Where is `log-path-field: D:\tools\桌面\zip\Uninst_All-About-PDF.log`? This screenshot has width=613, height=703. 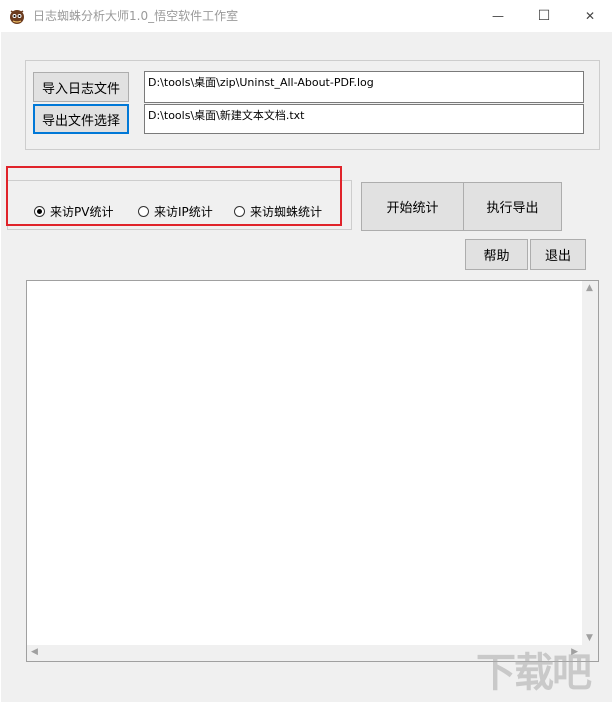
log-path-field: D:\tools\桌面\zip\Uninst_All-About-PDF.log is located at coordinates (364, 87).